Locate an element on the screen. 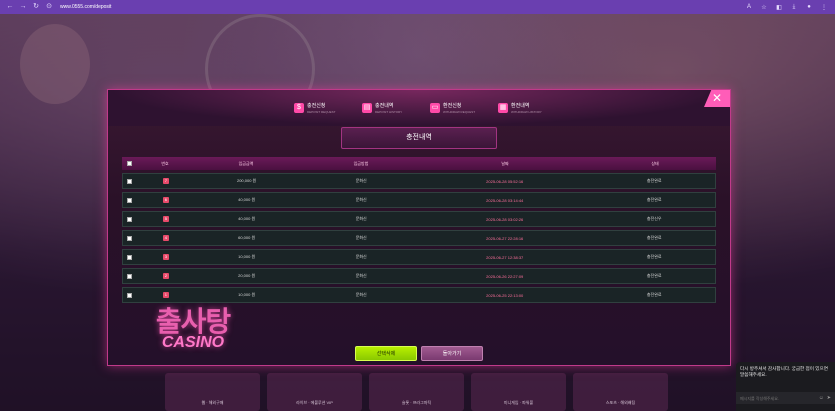 The image size is (835, 411). row-date: 2025-06-27 12:38:37 is located at coordinates (505, 257).